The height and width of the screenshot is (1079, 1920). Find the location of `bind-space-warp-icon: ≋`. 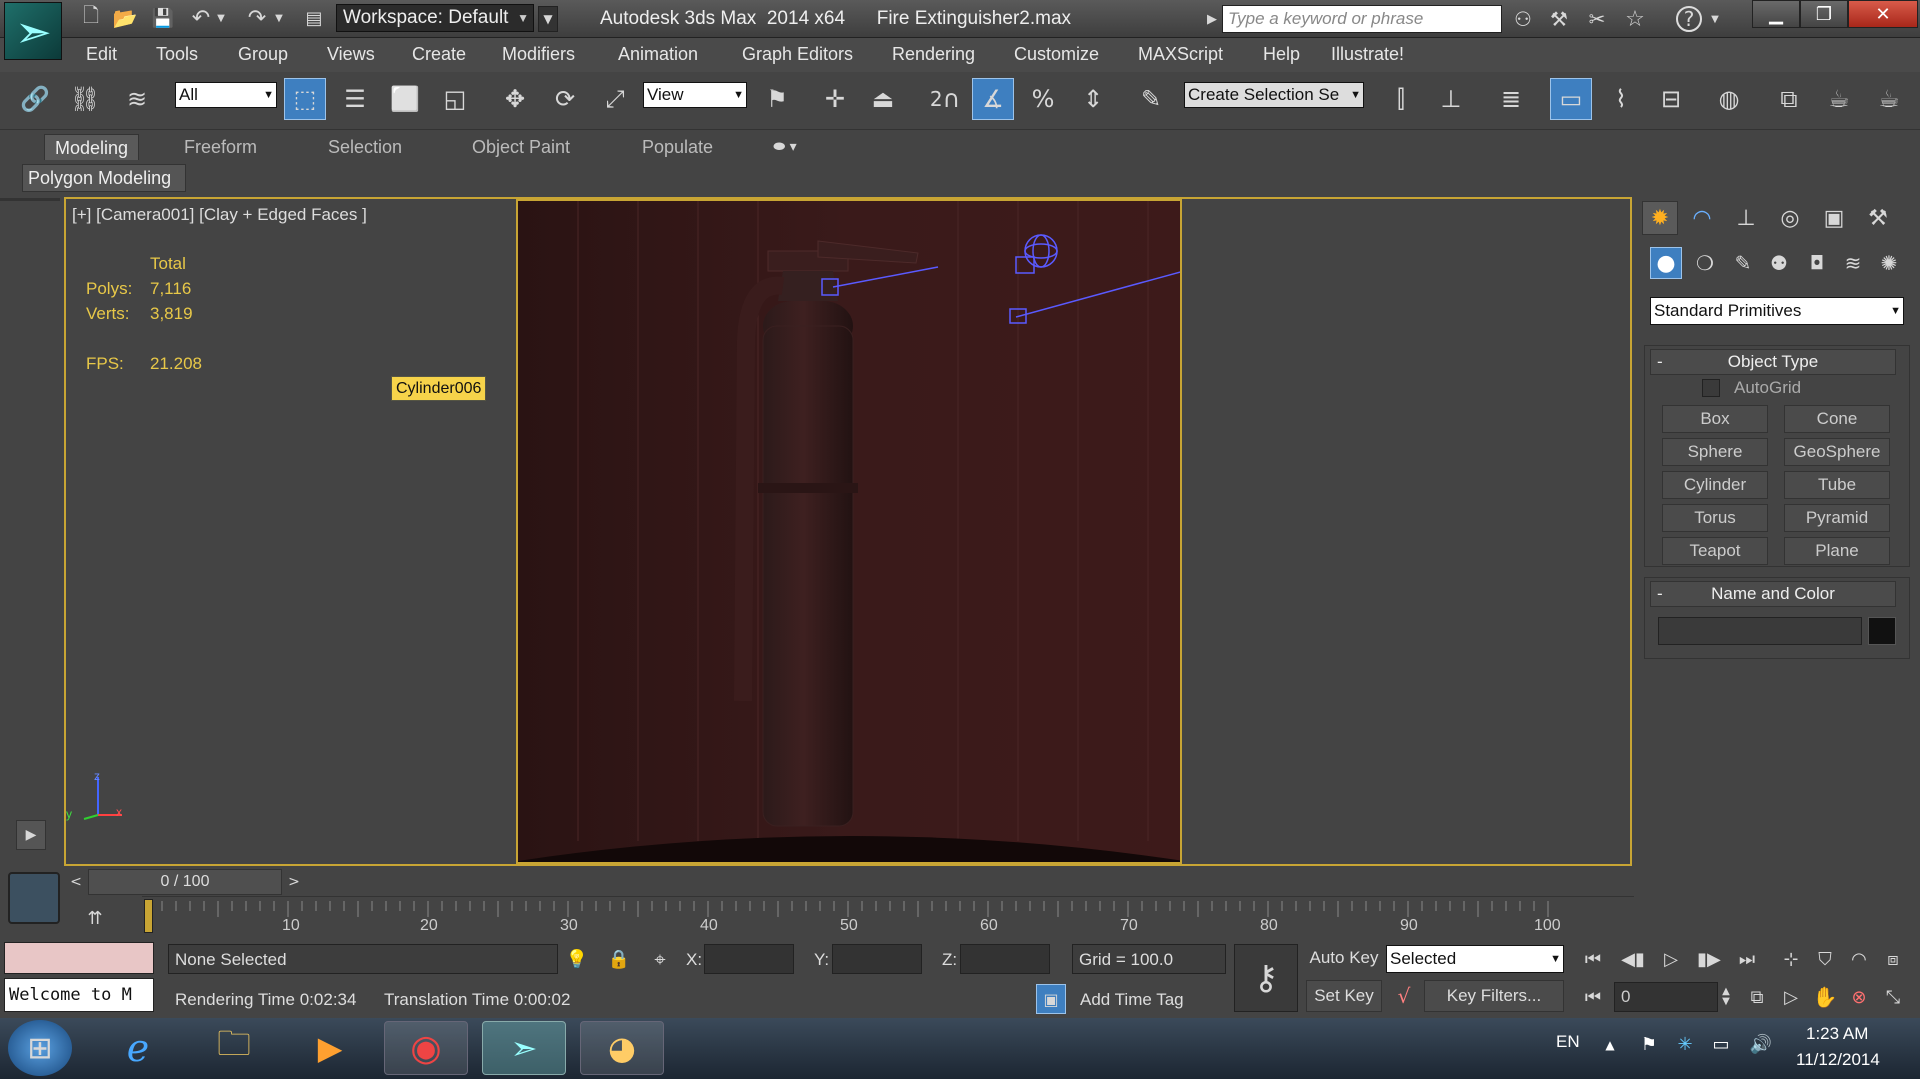

bind-space-warp-icon: ≋ is located at coordinates (137, 99).